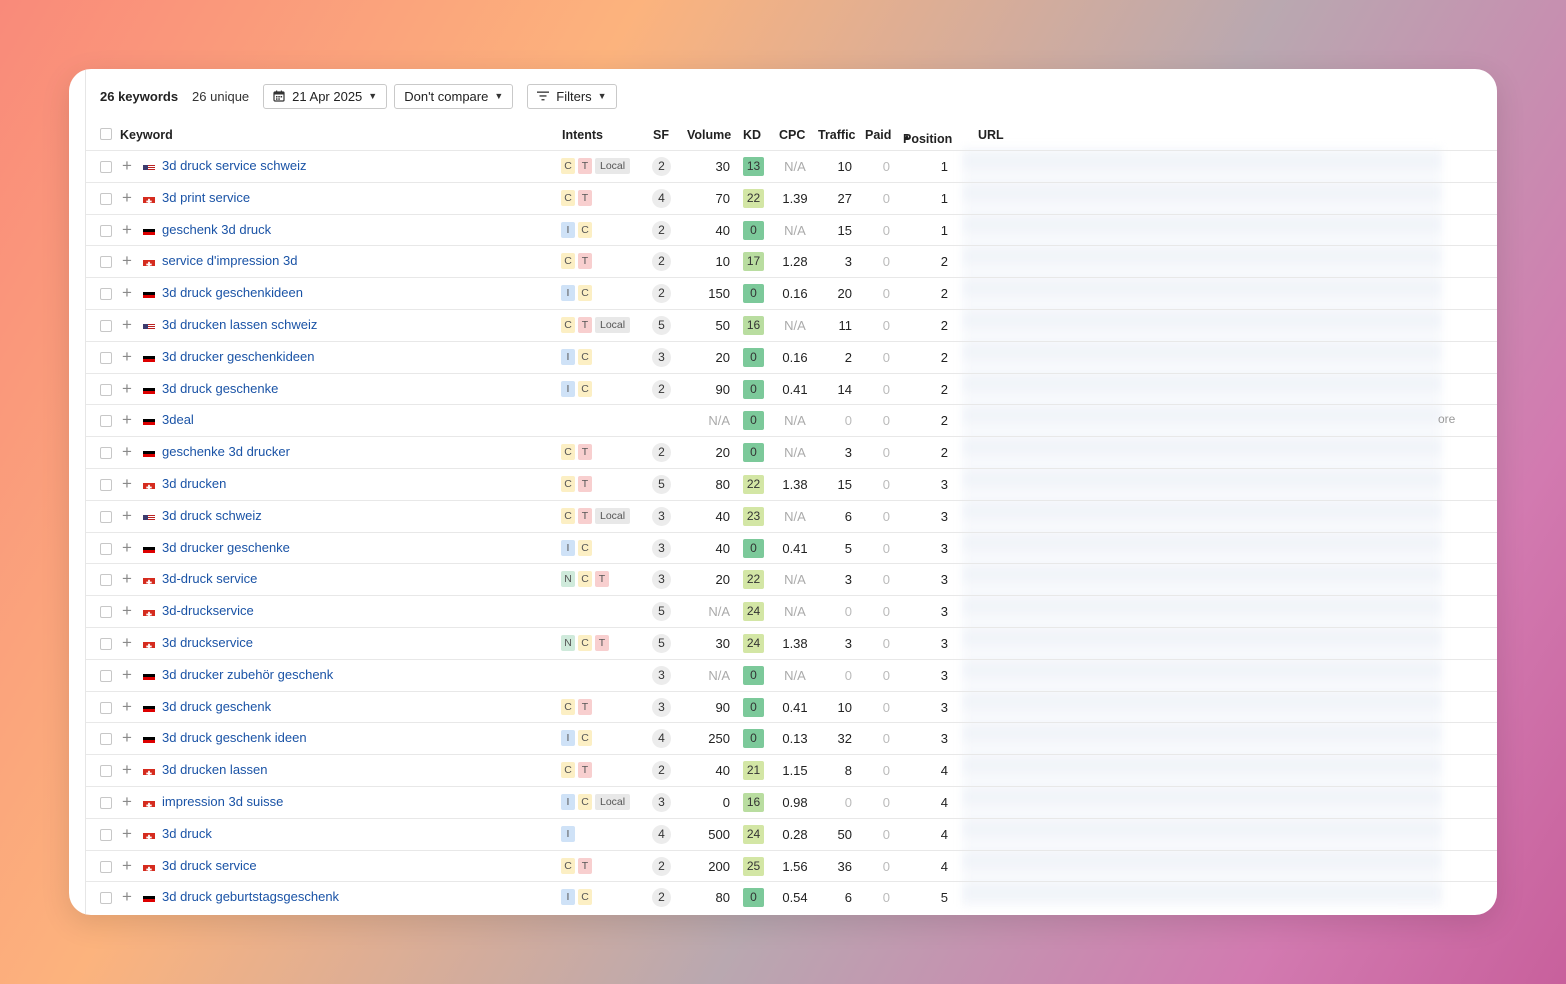  What do you see at coordinates (709, 135) in the screenshot?
I see `column-volume: Volume` at bounding box center [709, 135].